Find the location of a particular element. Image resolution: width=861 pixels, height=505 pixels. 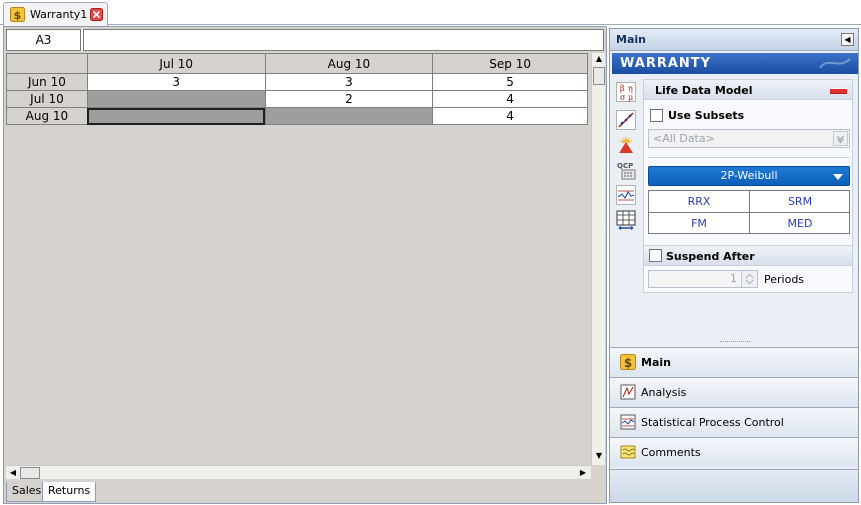

vertical-scrollbar: ▲ ▼ is located at coordinates (598, 259).